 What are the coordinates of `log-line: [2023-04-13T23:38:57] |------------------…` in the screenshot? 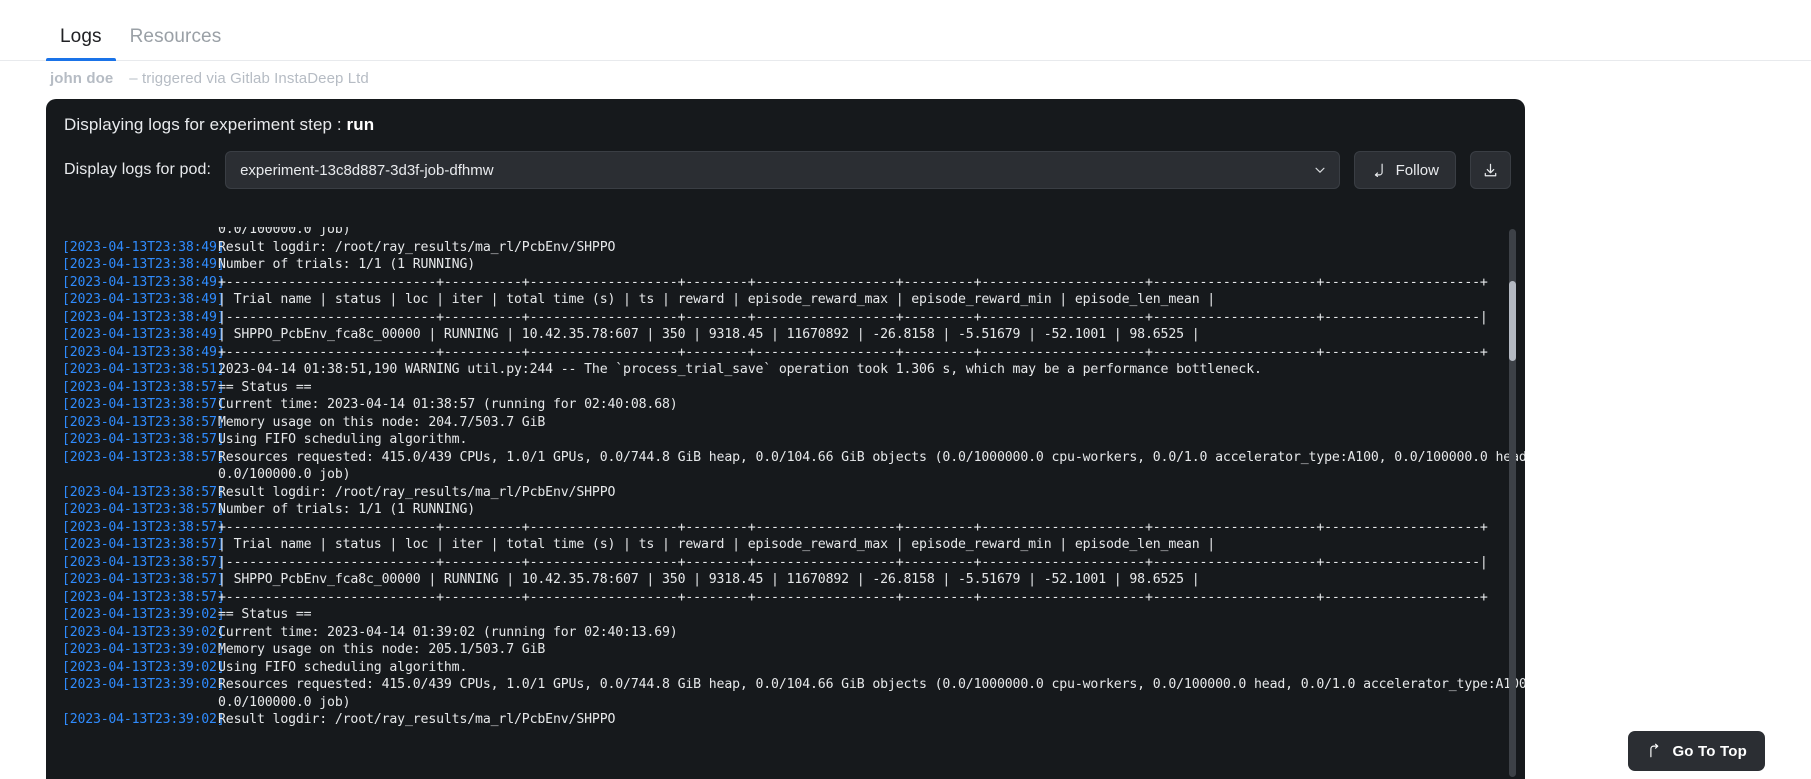 It's located at (773, 563).